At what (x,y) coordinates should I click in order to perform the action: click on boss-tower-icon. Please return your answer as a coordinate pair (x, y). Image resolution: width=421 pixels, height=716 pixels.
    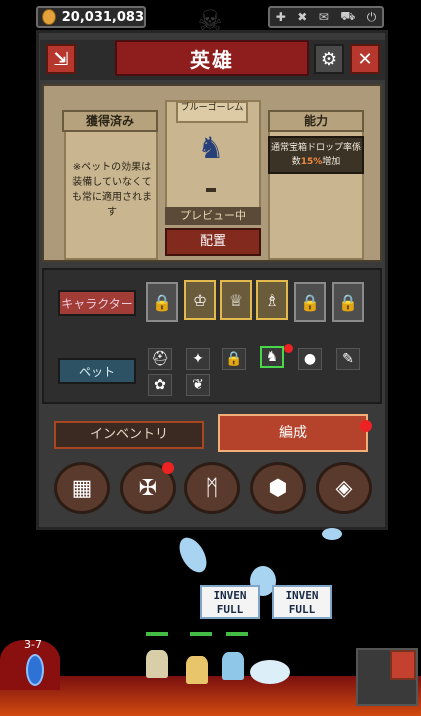
    Looking at the image, I should click on (403, 665).